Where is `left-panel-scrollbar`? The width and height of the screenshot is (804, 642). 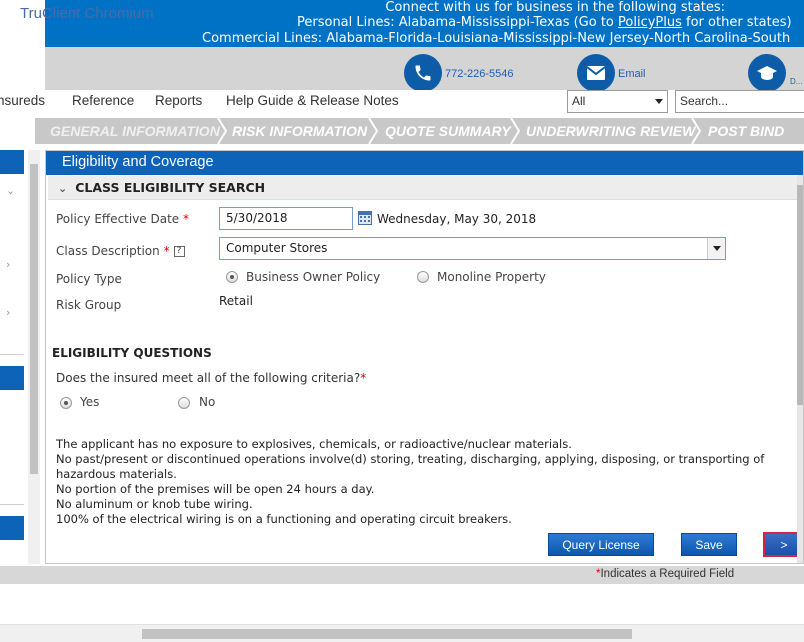
left-panel-scrollbar is located at coordinates (34, 357).